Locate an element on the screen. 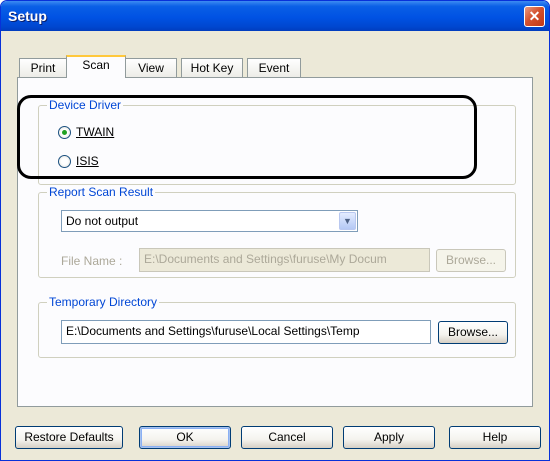  help-button: Help is located at coordinates (495, 437).